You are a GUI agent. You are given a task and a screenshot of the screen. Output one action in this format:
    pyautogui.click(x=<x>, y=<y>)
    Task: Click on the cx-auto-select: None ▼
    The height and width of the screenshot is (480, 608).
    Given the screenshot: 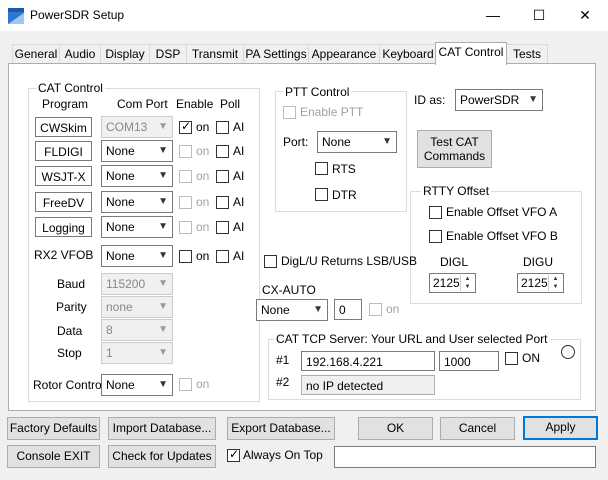 What is the action you would take?
    pyautogui.click(x=292, y=310)
    